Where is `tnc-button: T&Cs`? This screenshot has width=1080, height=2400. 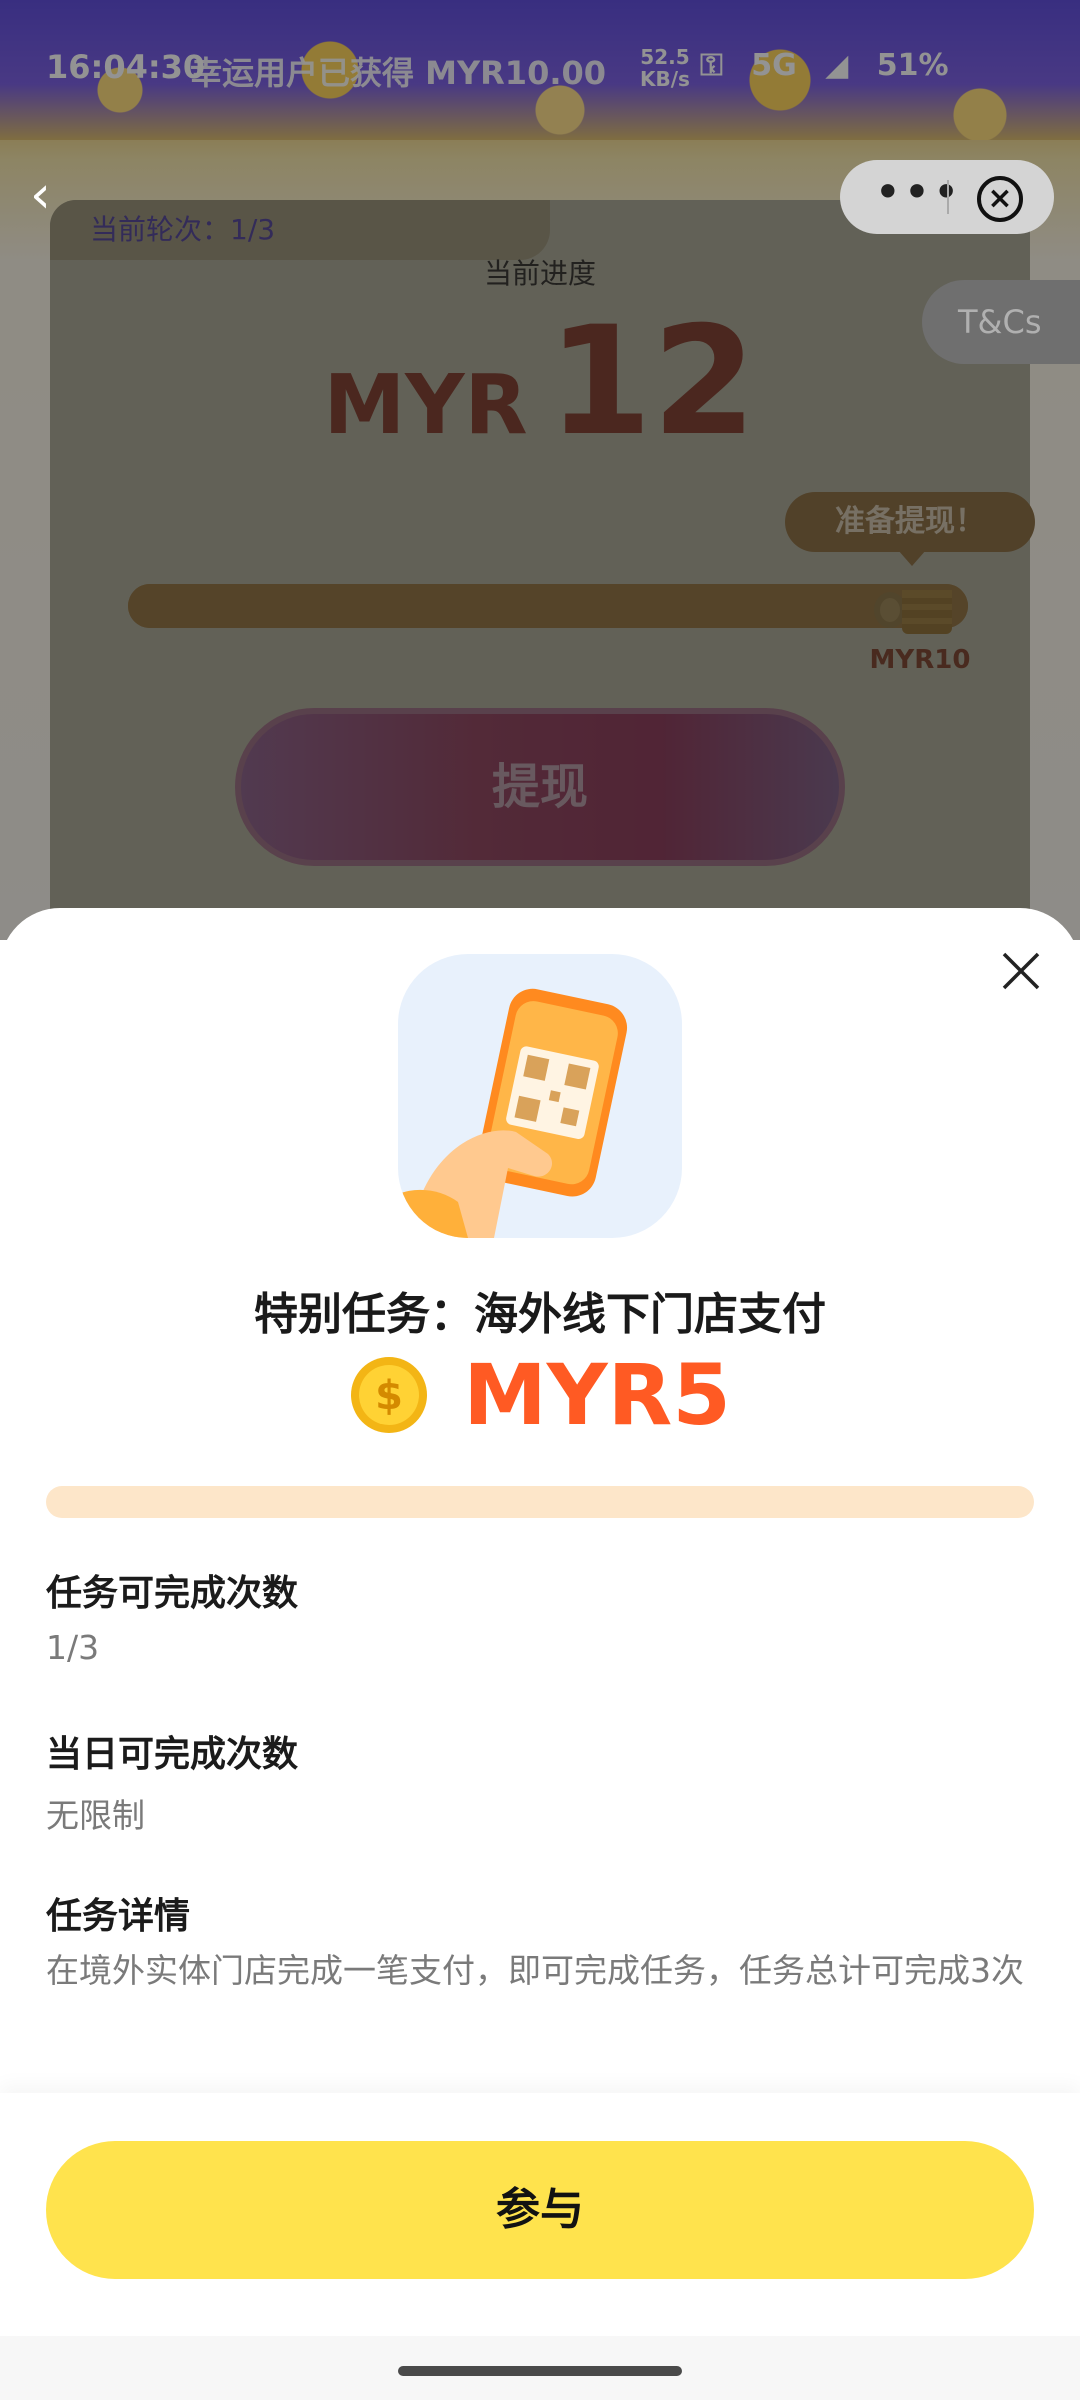
tnc-button: T&Cs is located at coordinates (1001, 322).